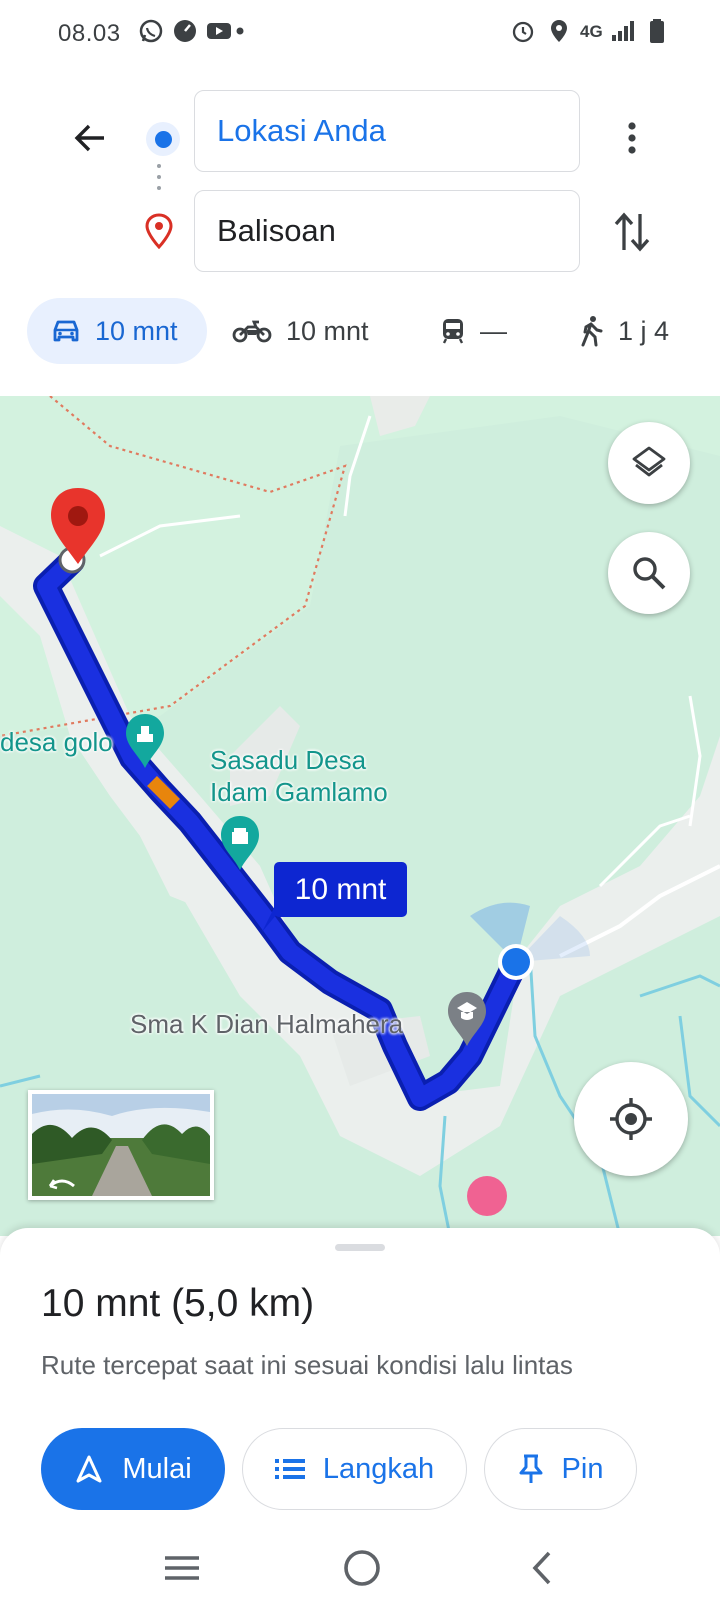  I want to click on car-icon, so click(66, 331).